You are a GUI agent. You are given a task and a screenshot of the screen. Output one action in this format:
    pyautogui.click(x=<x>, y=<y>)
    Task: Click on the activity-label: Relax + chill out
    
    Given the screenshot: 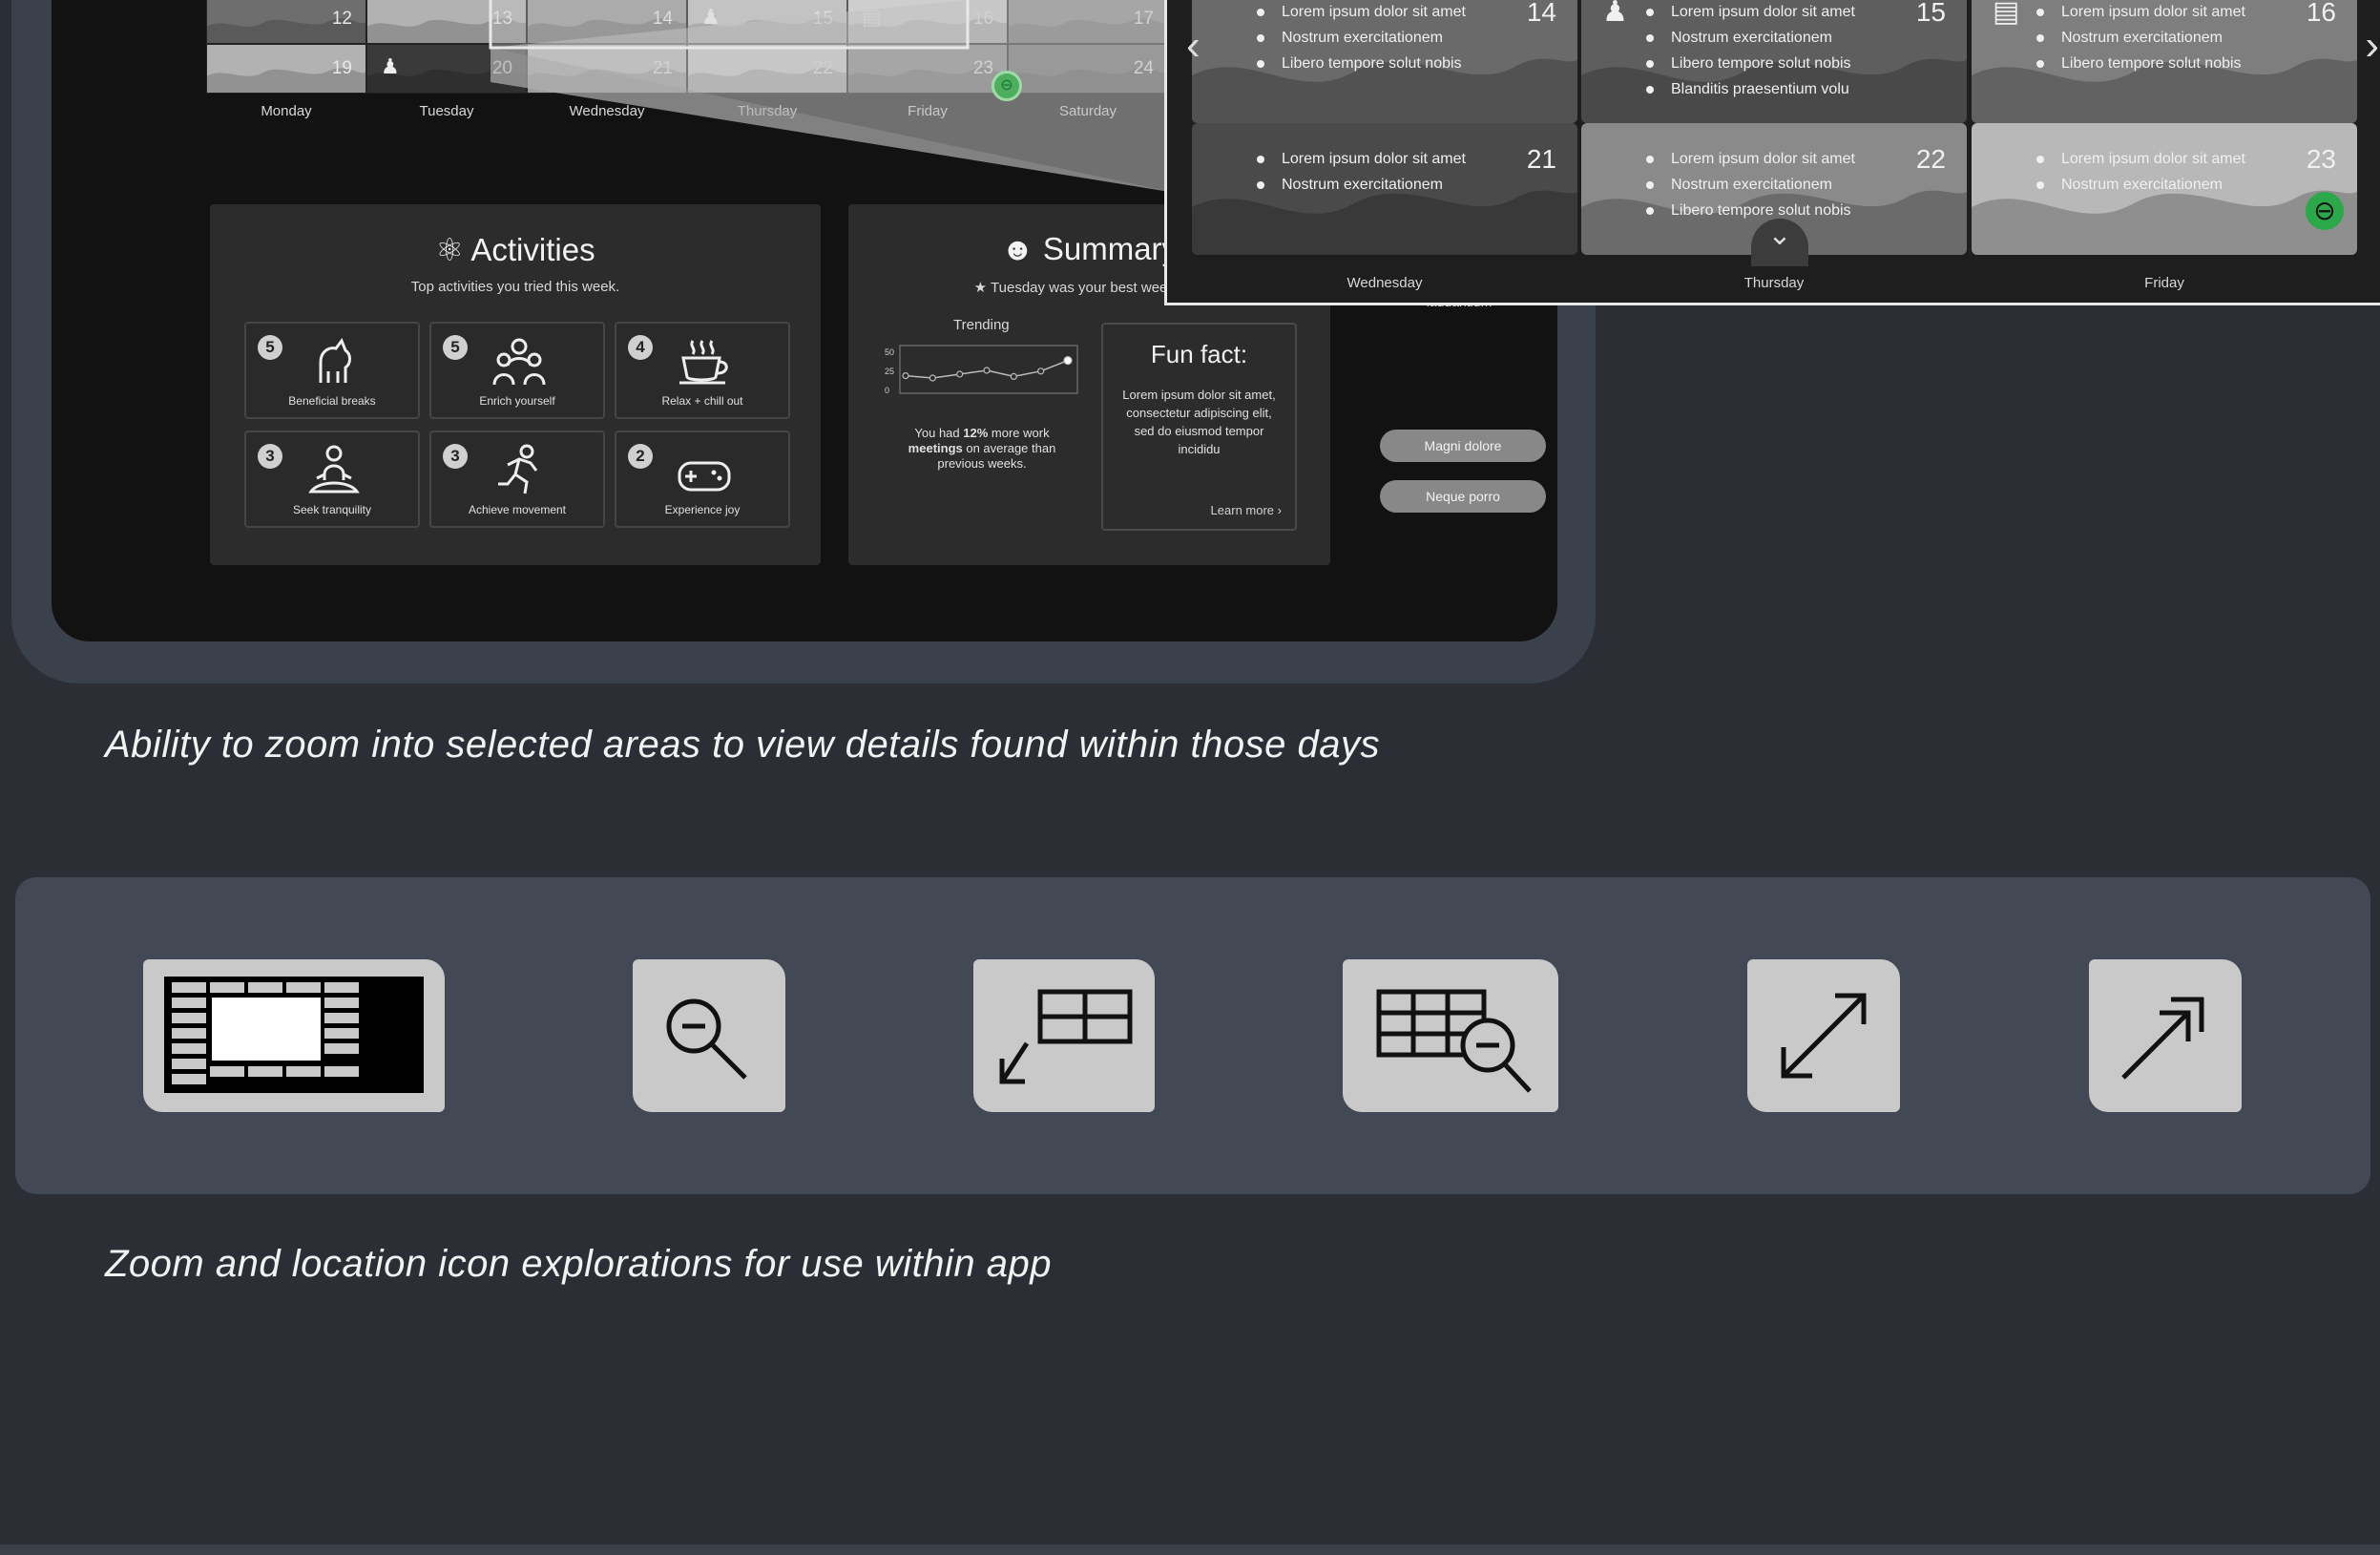 What is the action you would take?
    pyautogui.click(x=702, y=401)
    